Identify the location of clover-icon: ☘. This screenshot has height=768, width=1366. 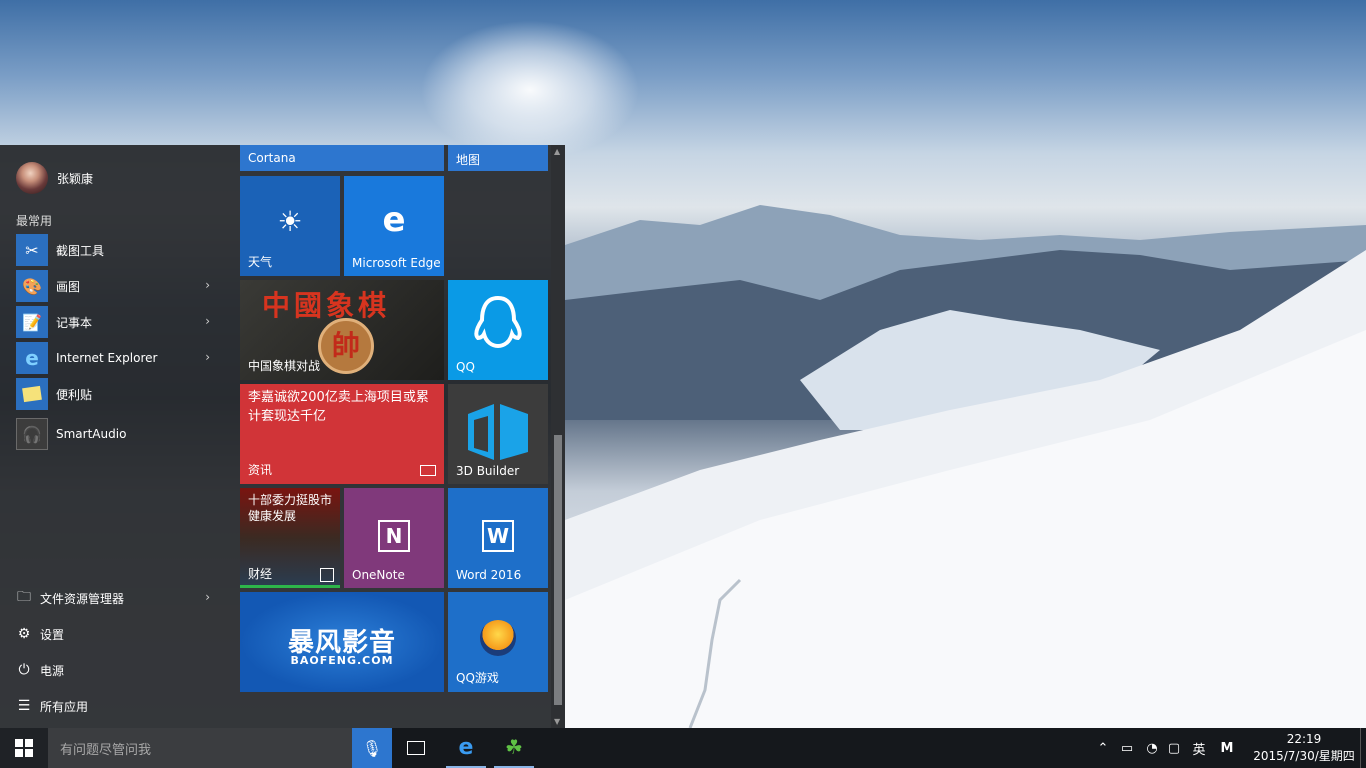
(514, 747).